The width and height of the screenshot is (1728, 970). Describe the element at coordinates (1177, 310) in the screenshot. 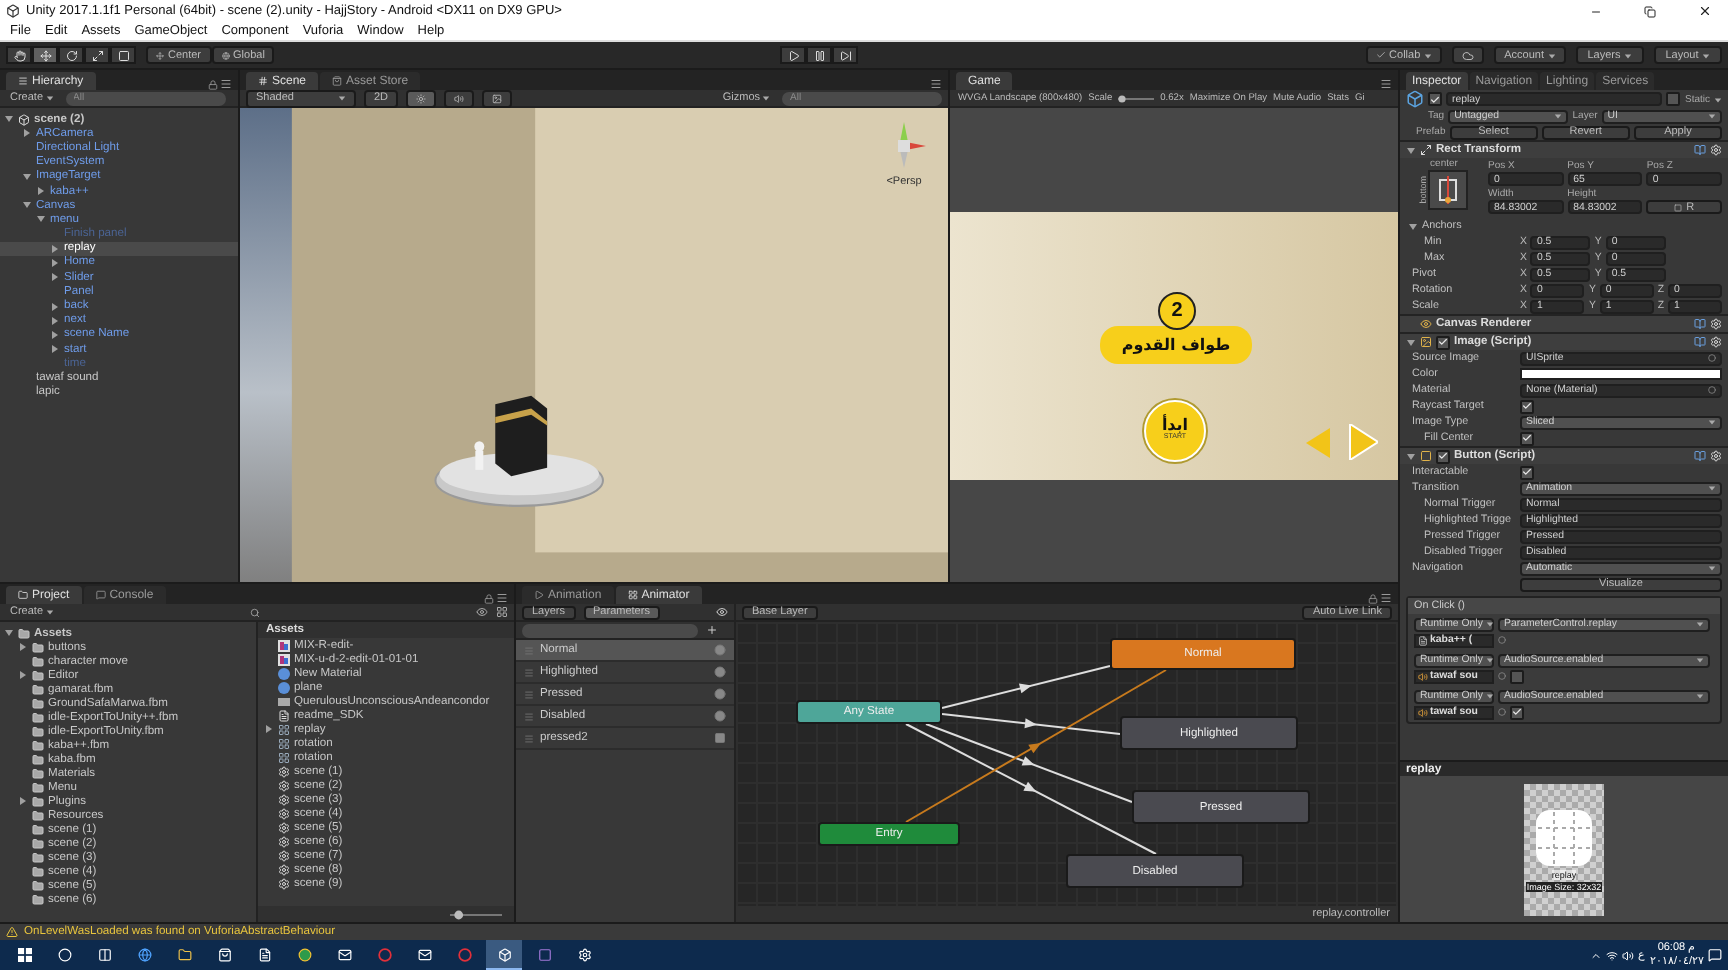

I see `step-badge: 2` at that location.